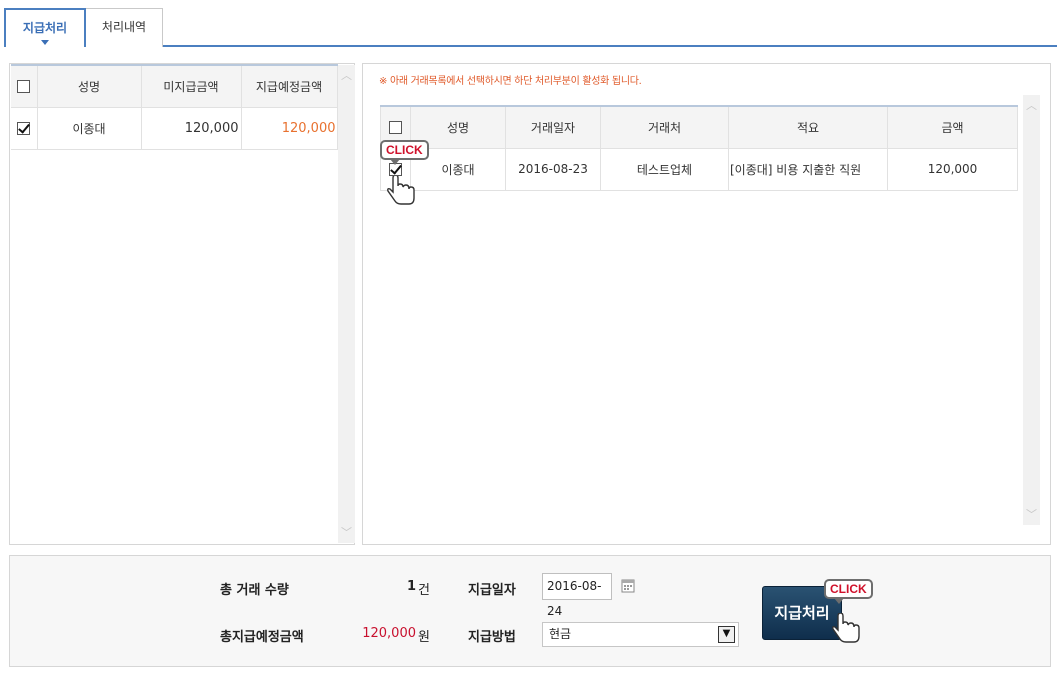  What do you see at coordinates (640, 634) in the screenshot?
I see `pay-method-select: 현금 ▼` at bounding box center [640, 634].